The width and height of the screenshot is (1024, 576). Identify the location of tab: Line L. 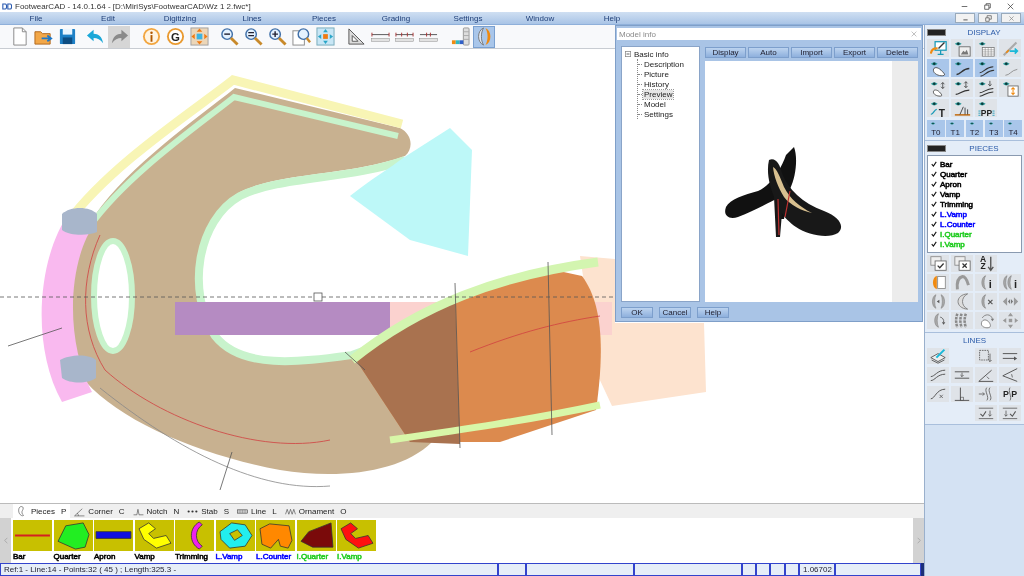
(257, 511).